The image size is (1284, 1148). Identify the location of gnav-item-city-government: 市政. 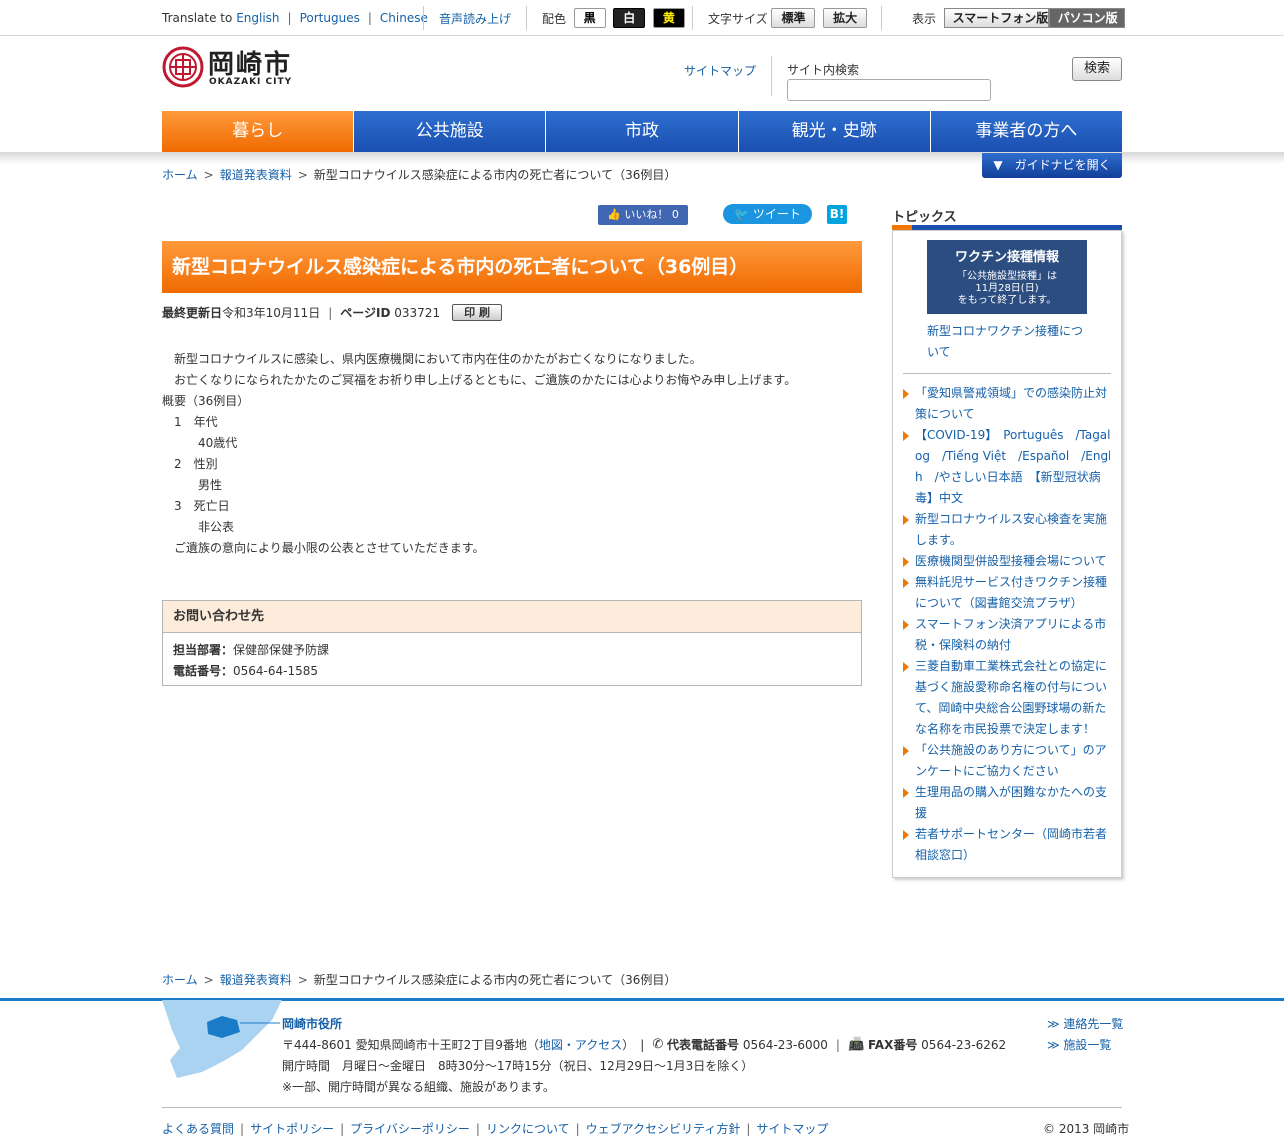
(642, 131).